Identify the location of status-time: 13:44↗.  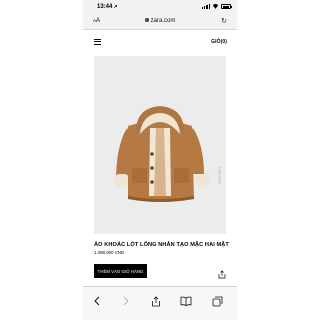
(107, 7).